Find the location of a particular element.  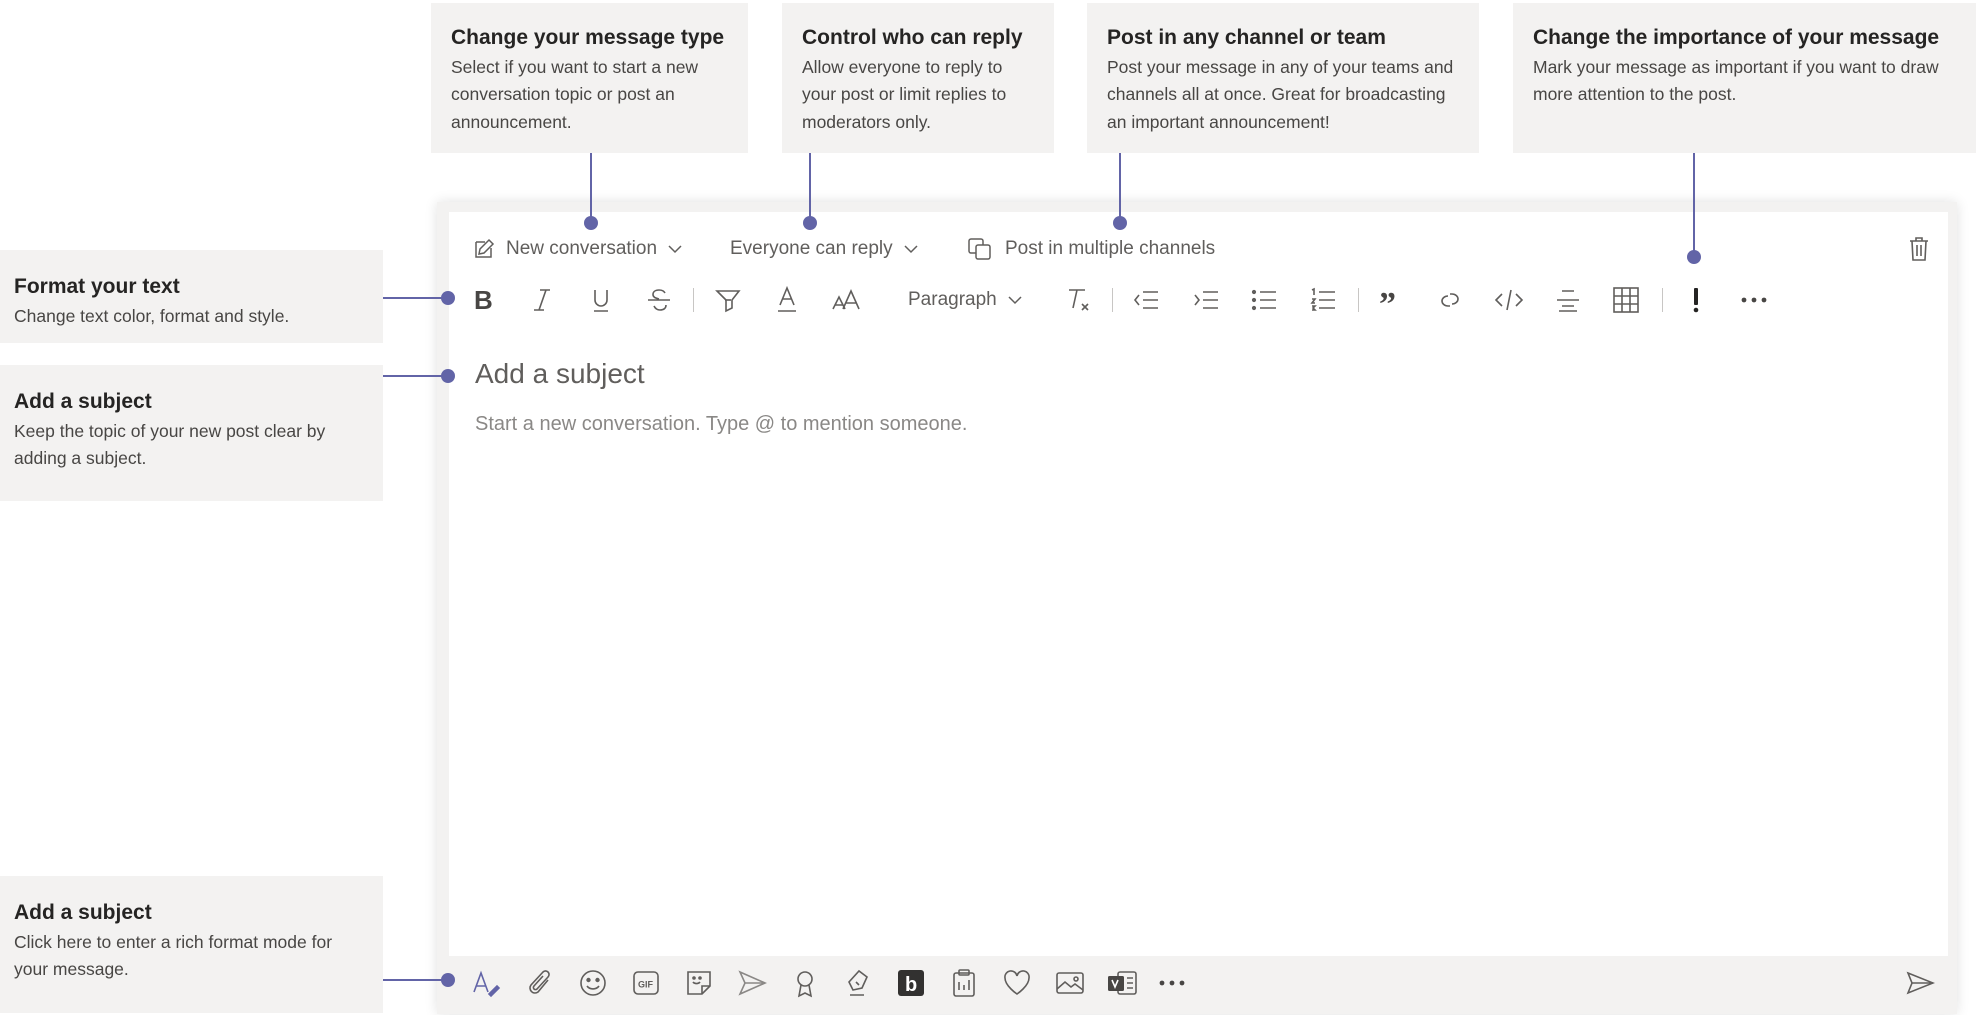

font-size-button is located at coordinates (846, 300).